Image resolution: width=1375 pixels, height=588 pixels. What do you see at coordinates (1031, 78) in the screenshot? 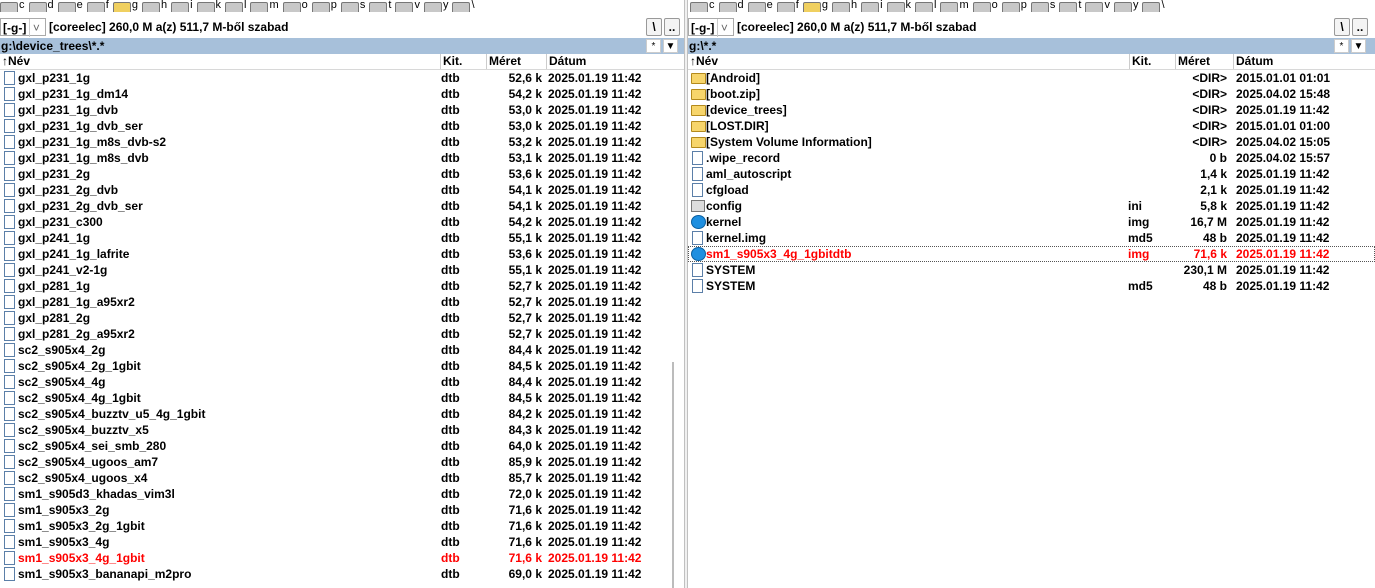
I see `file-row: [Android] <DIR> 2015.01.01 01:01` at bounding box center [1031, 78].